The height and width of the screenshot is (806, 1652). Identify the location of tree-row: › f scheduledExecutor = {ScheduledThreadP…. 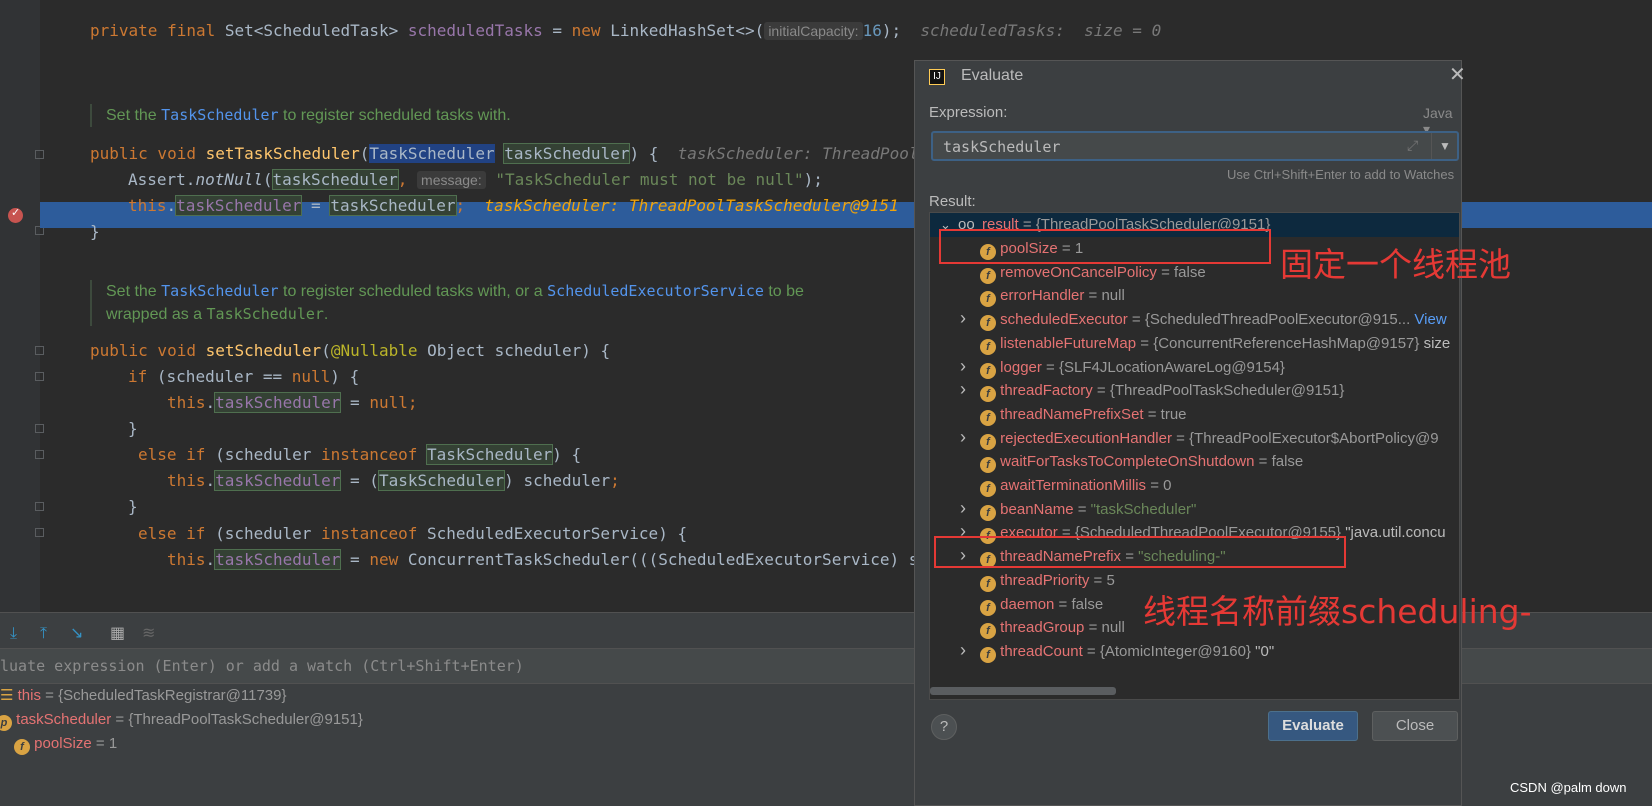
(1194, 319).